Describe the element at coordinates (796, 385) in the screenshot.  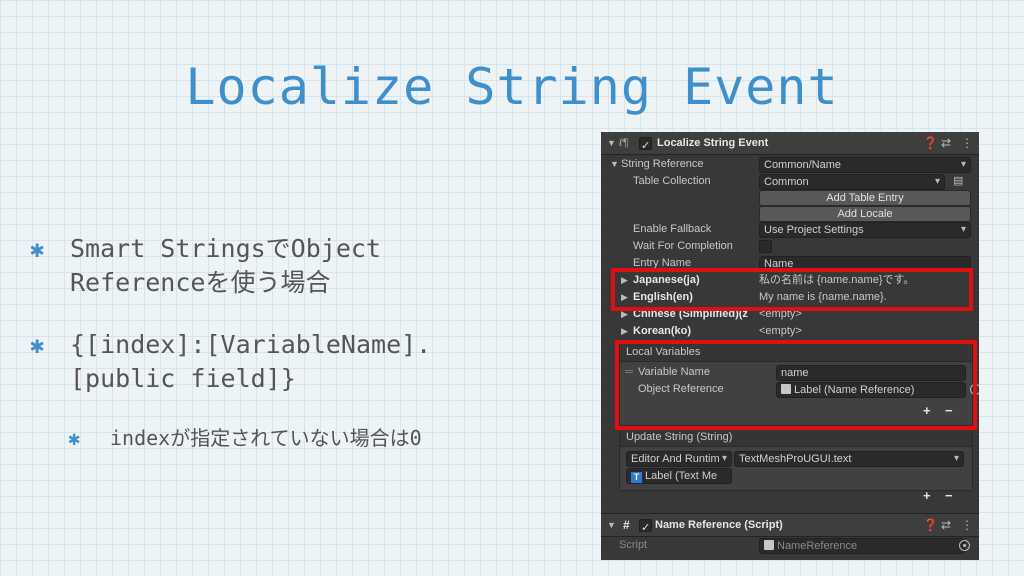
I see `local-variables-highlight-box` at that location.